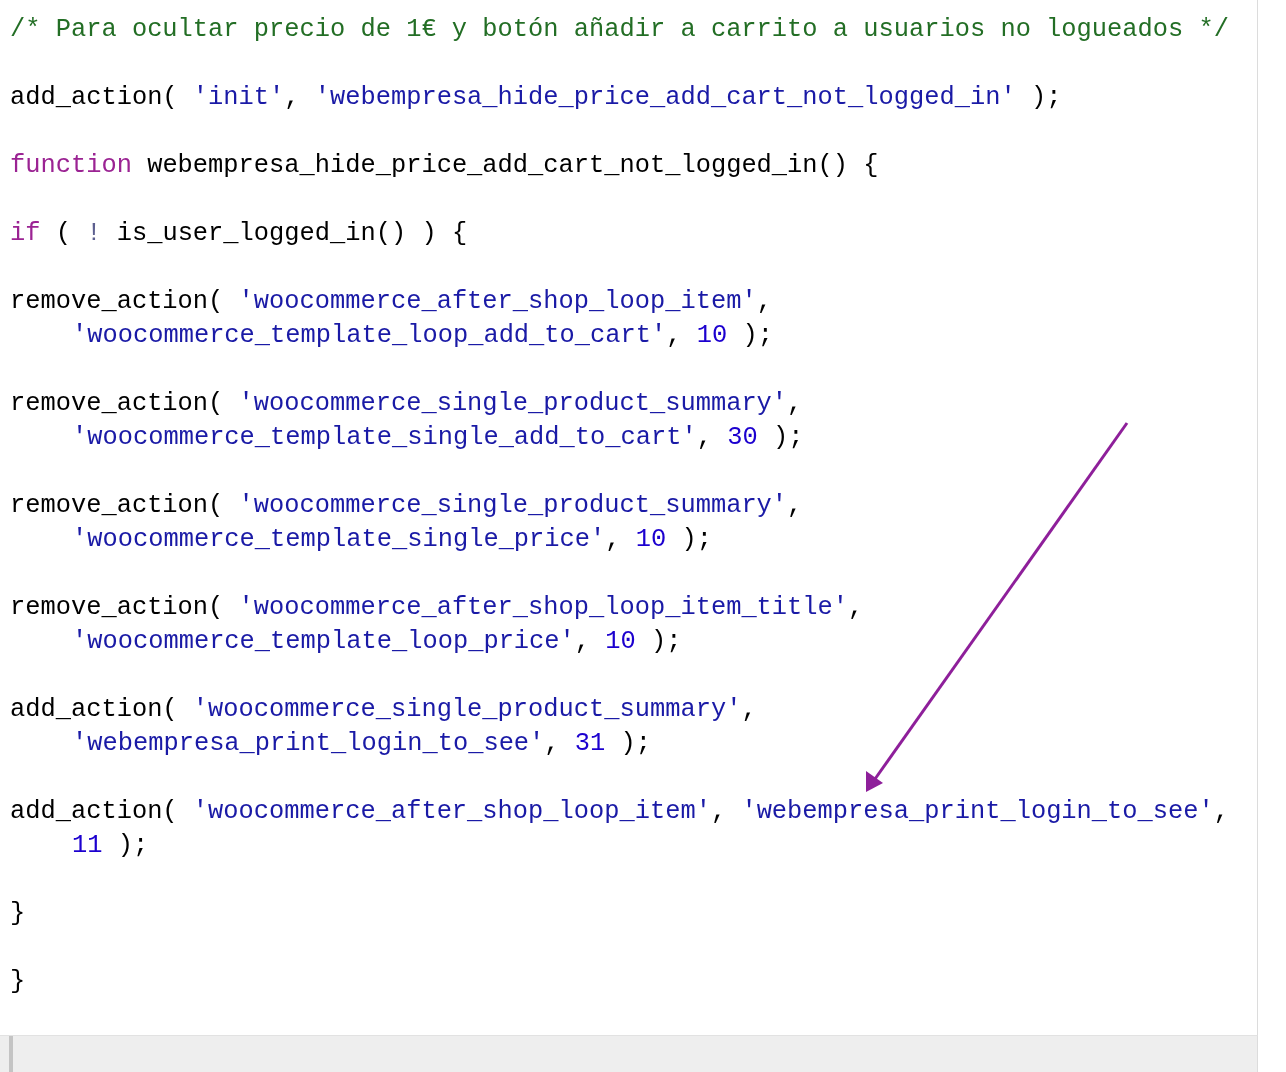 This screenshot has width=1286, height=1072. Describe the element at coordinates (11, 1054) in the screenshot. I see `scrollbar-thumb` at that location.